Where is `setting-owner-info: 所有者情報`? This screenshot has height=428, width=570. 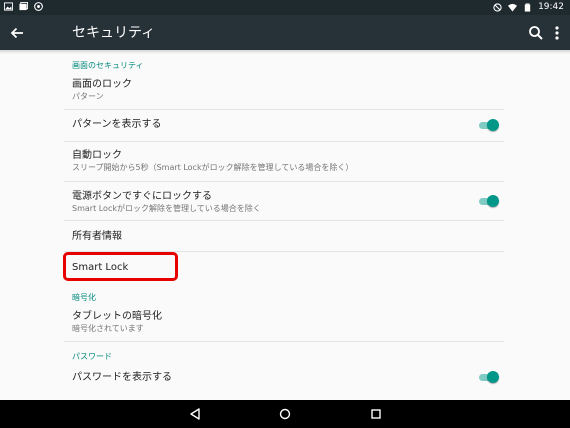 setting-owner-info: 所有者情報 is located at coordinates (287, 236).